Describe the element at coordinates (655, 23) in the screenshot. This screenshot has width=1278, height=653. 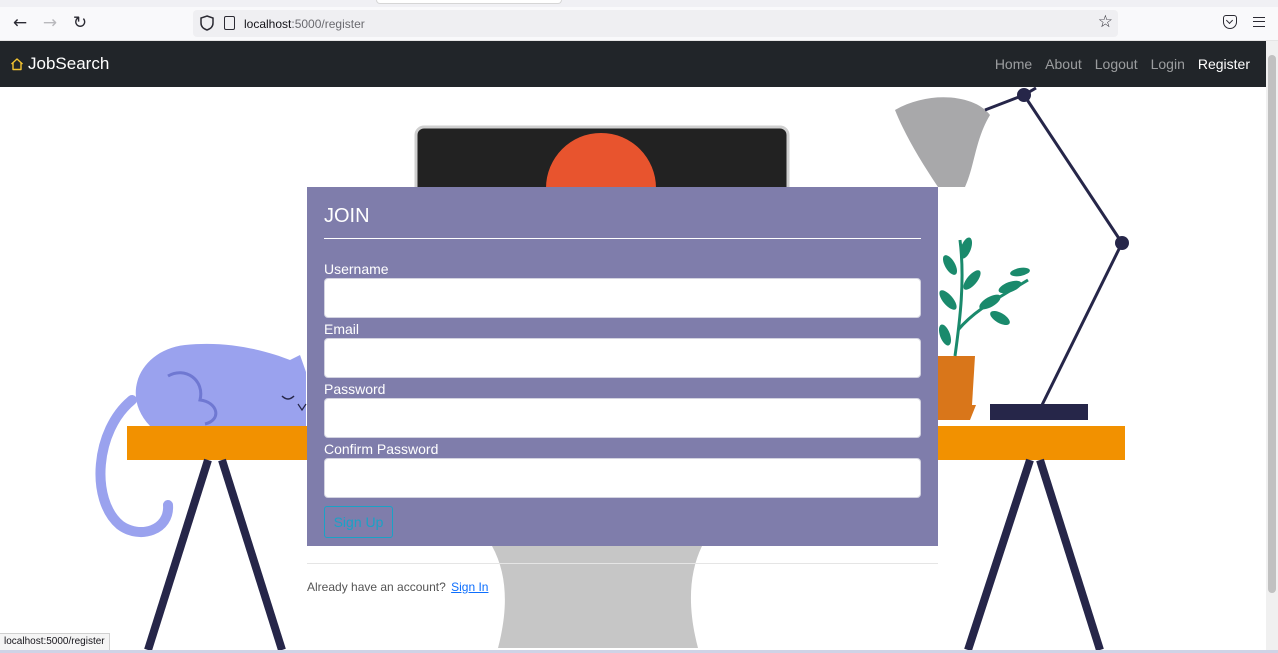
I see `url-bar: localhost:5000/register ☆` at that location.